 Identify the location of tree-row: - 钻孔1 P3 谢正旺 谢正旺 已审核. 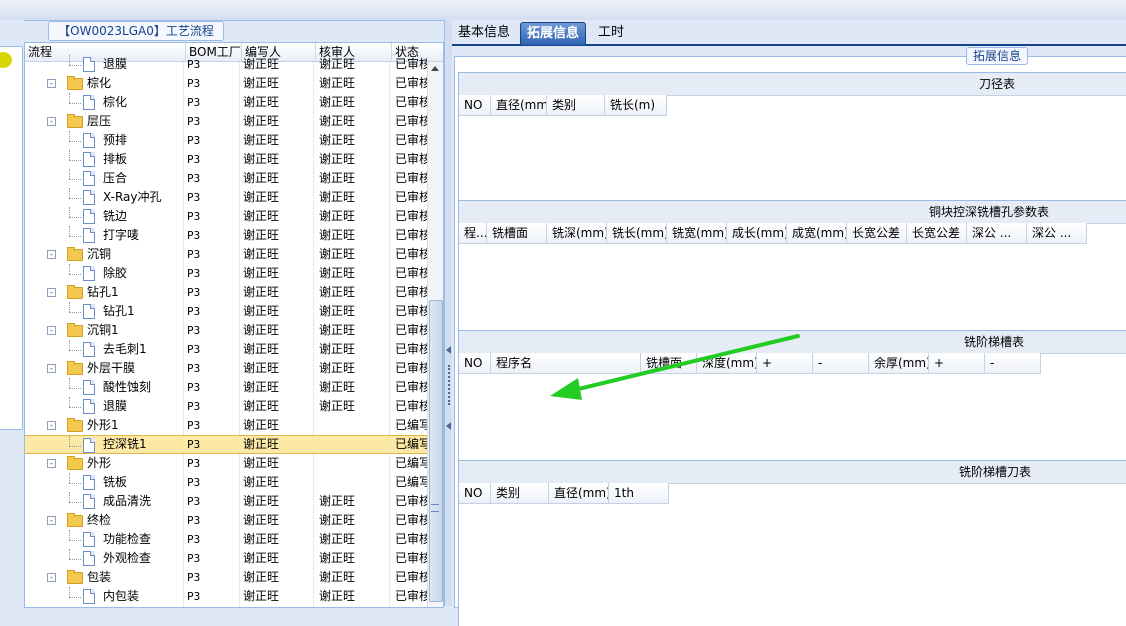
(226, 292).